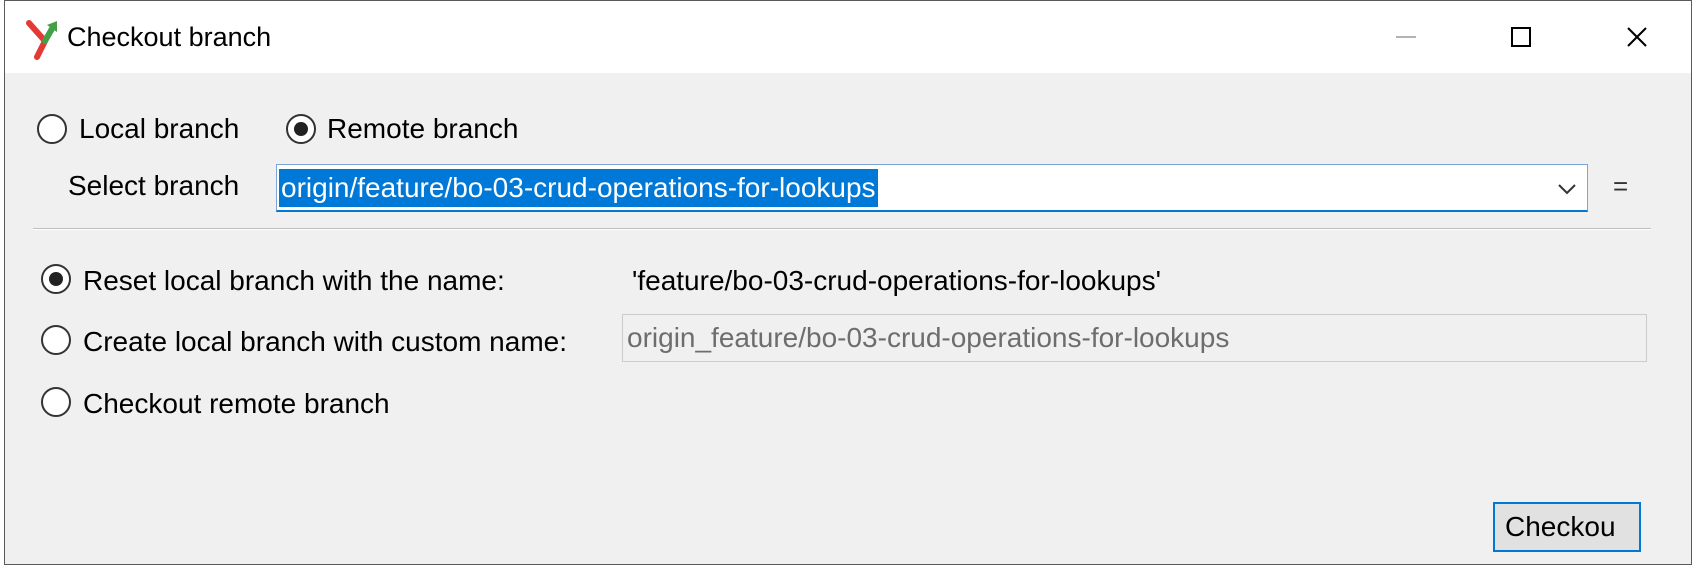 This screenshot has height=569, width=1696. Describe the element at coordinates (236, 404) in the screenshot. I see `checkout-remote-branch-label: Checkout remote branch` at that location.